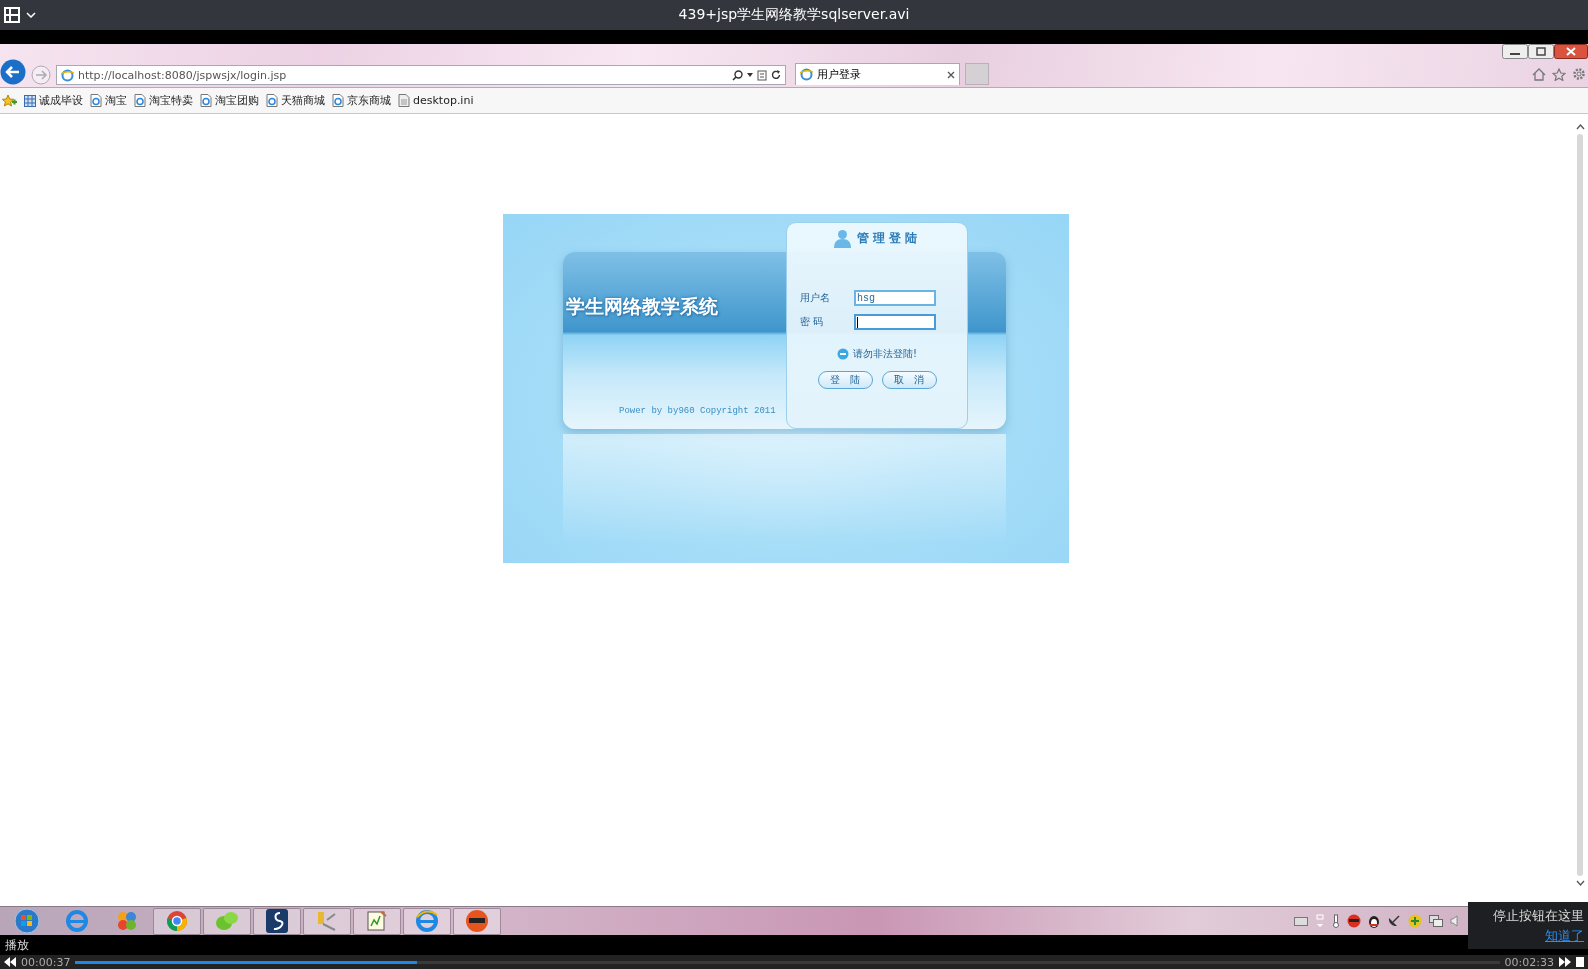  What do you see at coordinates (31, 15) in the screenshot?
I see `chevron-down-icon` at bounding box center [31, 15].